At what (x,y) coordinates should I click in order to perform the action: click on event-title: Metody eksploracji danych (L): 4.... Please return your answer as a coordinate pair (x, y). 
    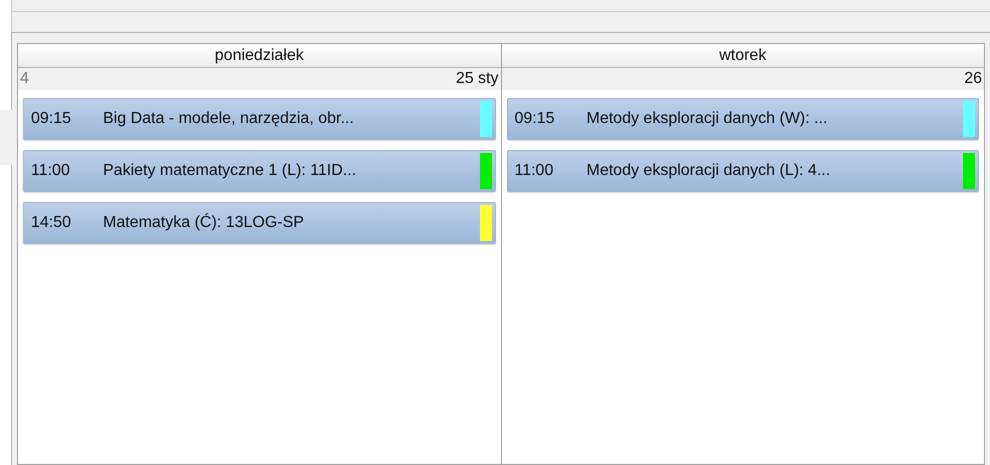
    Looking at the image, I should click on (709, 171).